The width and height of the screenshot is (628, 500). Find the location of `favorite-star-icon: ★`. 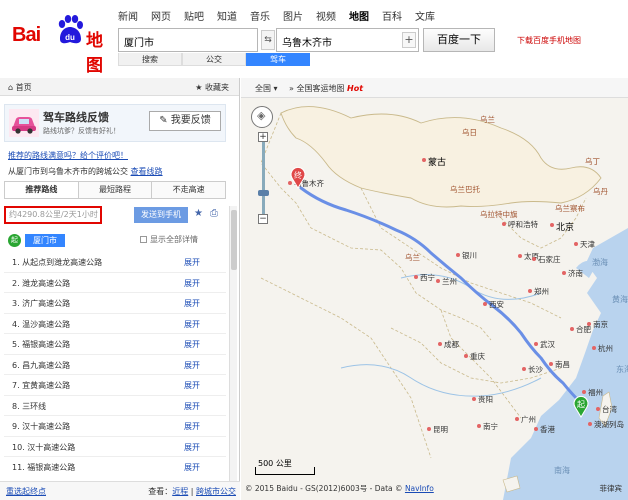

favorite-star-icon: ★ is located at coordinates (198, 213).